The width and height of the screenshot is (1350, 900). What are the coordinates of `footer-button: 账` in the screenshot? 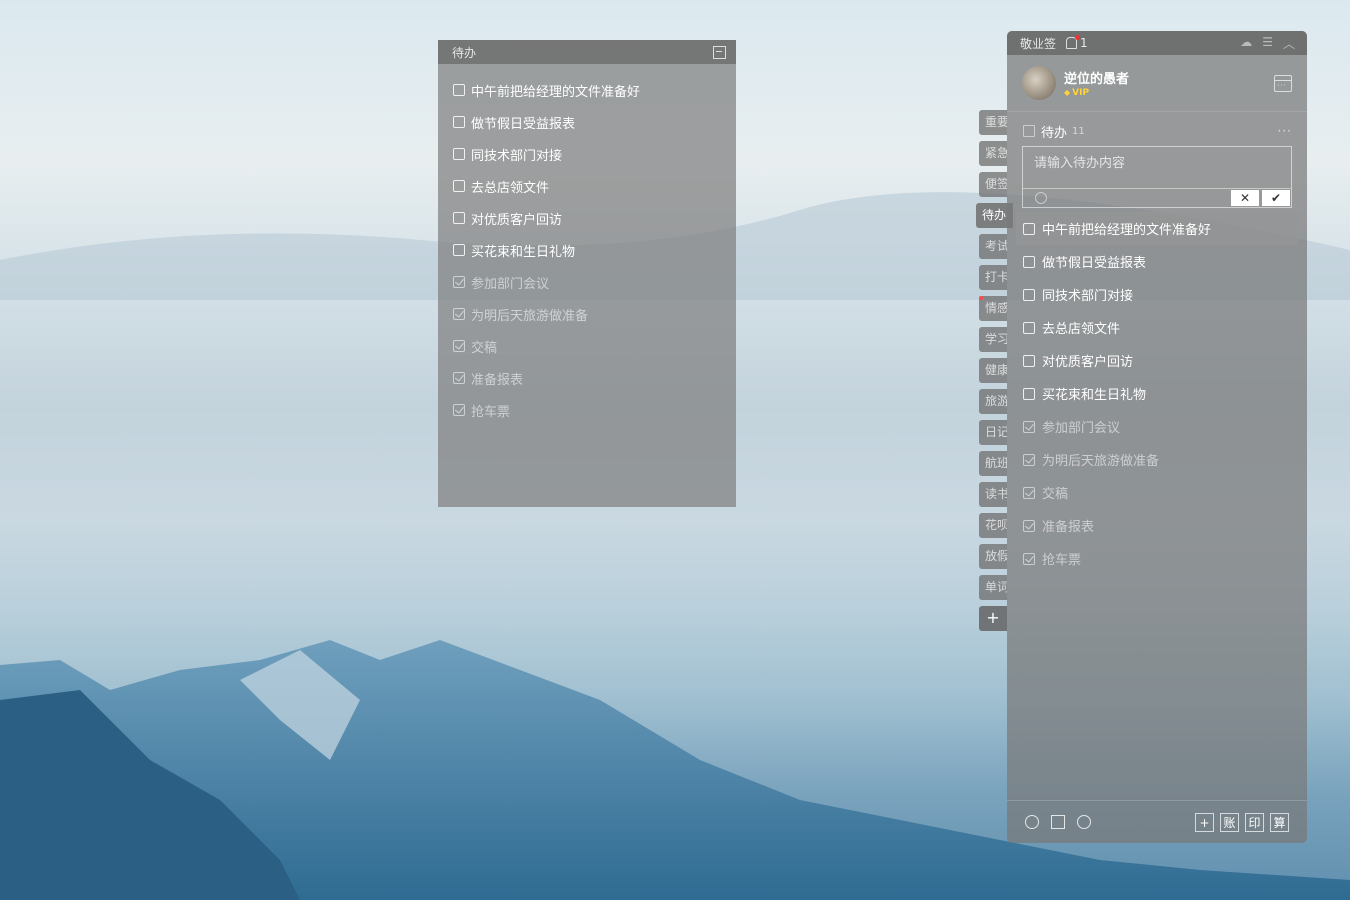 It's located at (1229, 822).